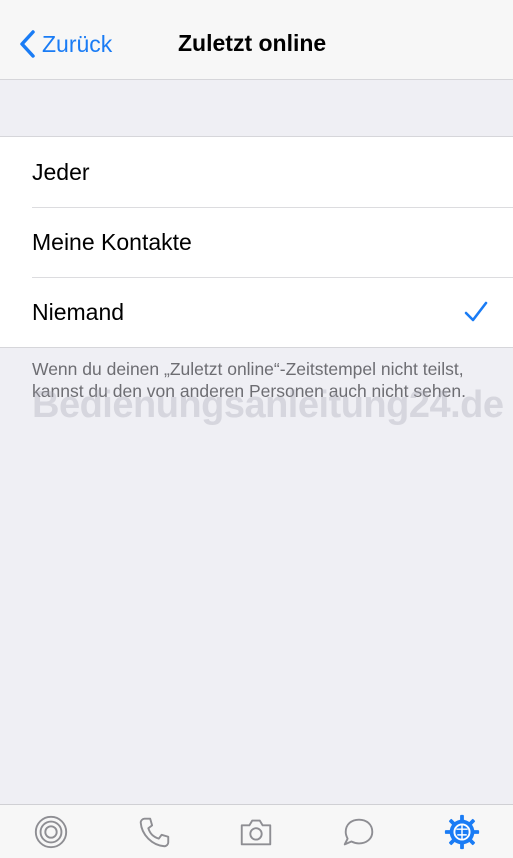 Image resolution: width=513 pixels, height=858 pixels. I want to click on tab-status, so click(51, 832).